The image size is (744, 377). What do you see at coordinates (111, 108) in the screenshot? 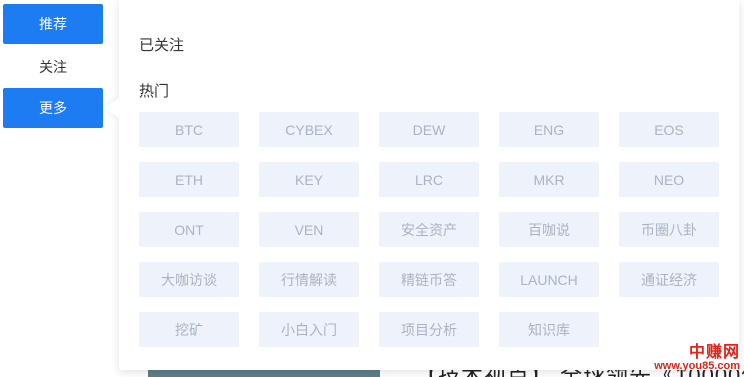
I see `panel-caret` at bounding box center [111, 108].